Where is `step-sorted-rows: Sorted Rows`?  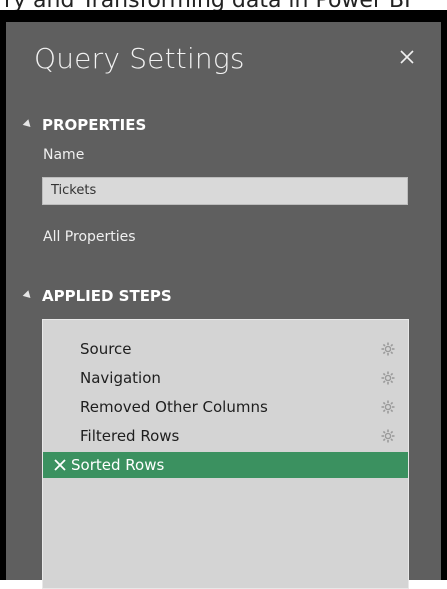
step-sorted-rows: Sorted Rows is located at coordinates (225, 465).